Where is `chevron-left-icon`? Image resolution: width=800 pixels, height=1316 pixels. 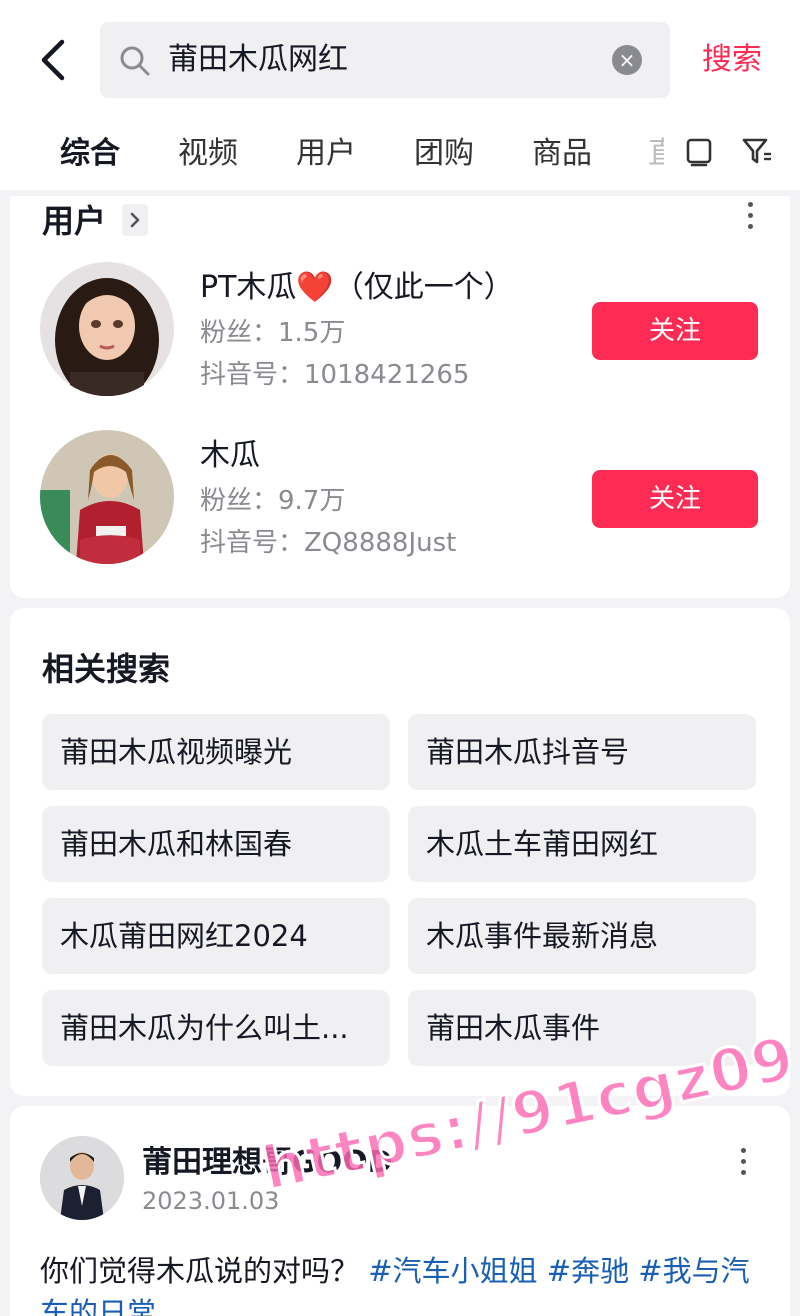 chevron-left-icon is located at coordinates (53, 60).